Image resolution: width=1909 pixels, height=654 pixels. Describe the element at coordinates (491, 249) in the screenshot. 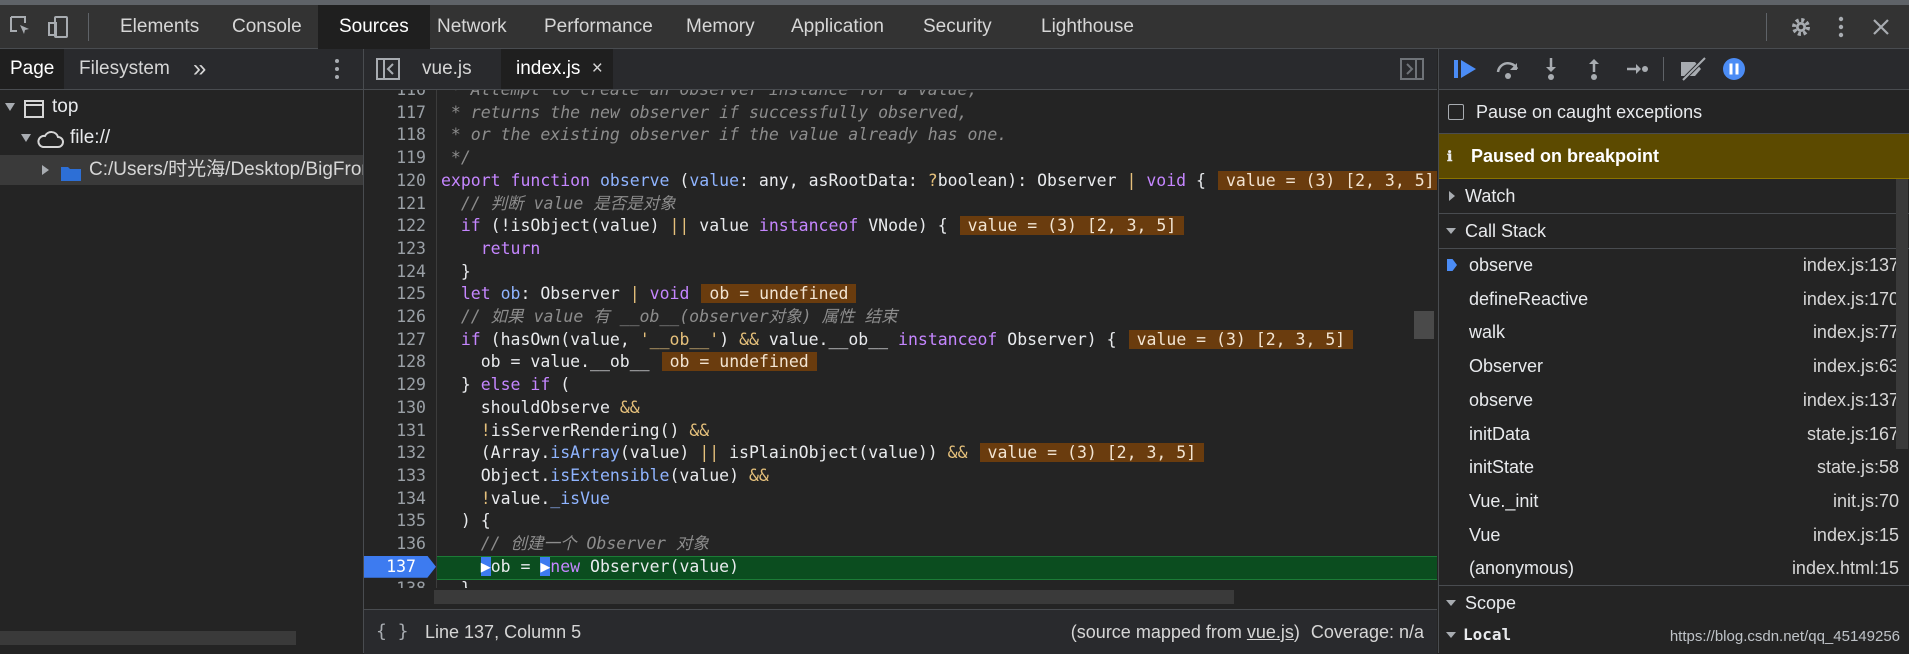

I see `code-line: return` at that location.